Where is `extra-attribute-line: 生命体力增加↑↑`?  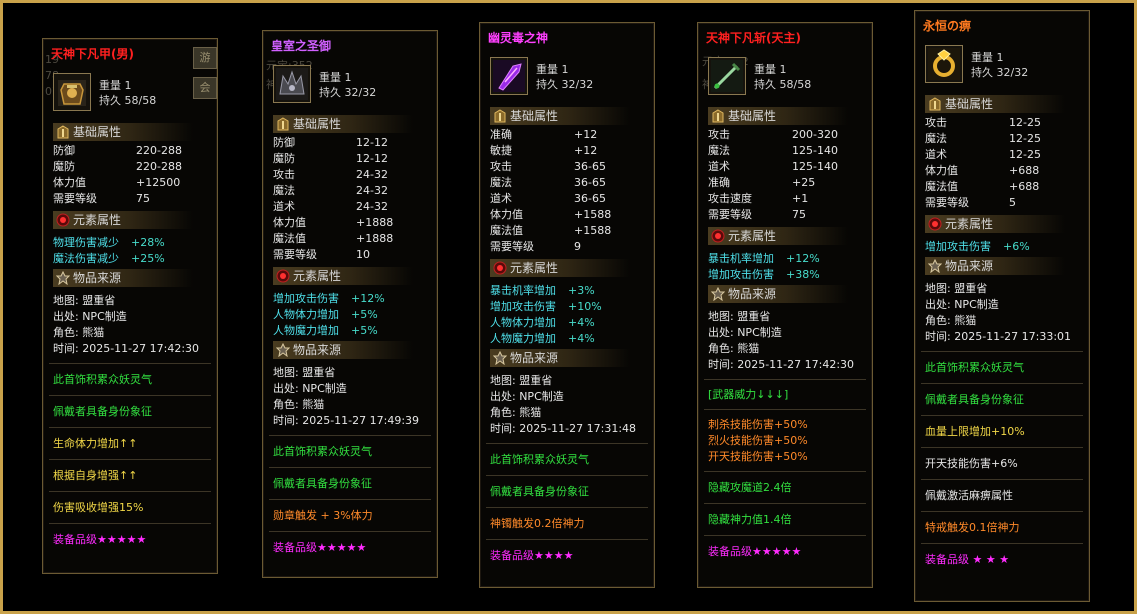 extra-attribute-line: 生命体力增加↑↑ is located at coordinates (95, 443).